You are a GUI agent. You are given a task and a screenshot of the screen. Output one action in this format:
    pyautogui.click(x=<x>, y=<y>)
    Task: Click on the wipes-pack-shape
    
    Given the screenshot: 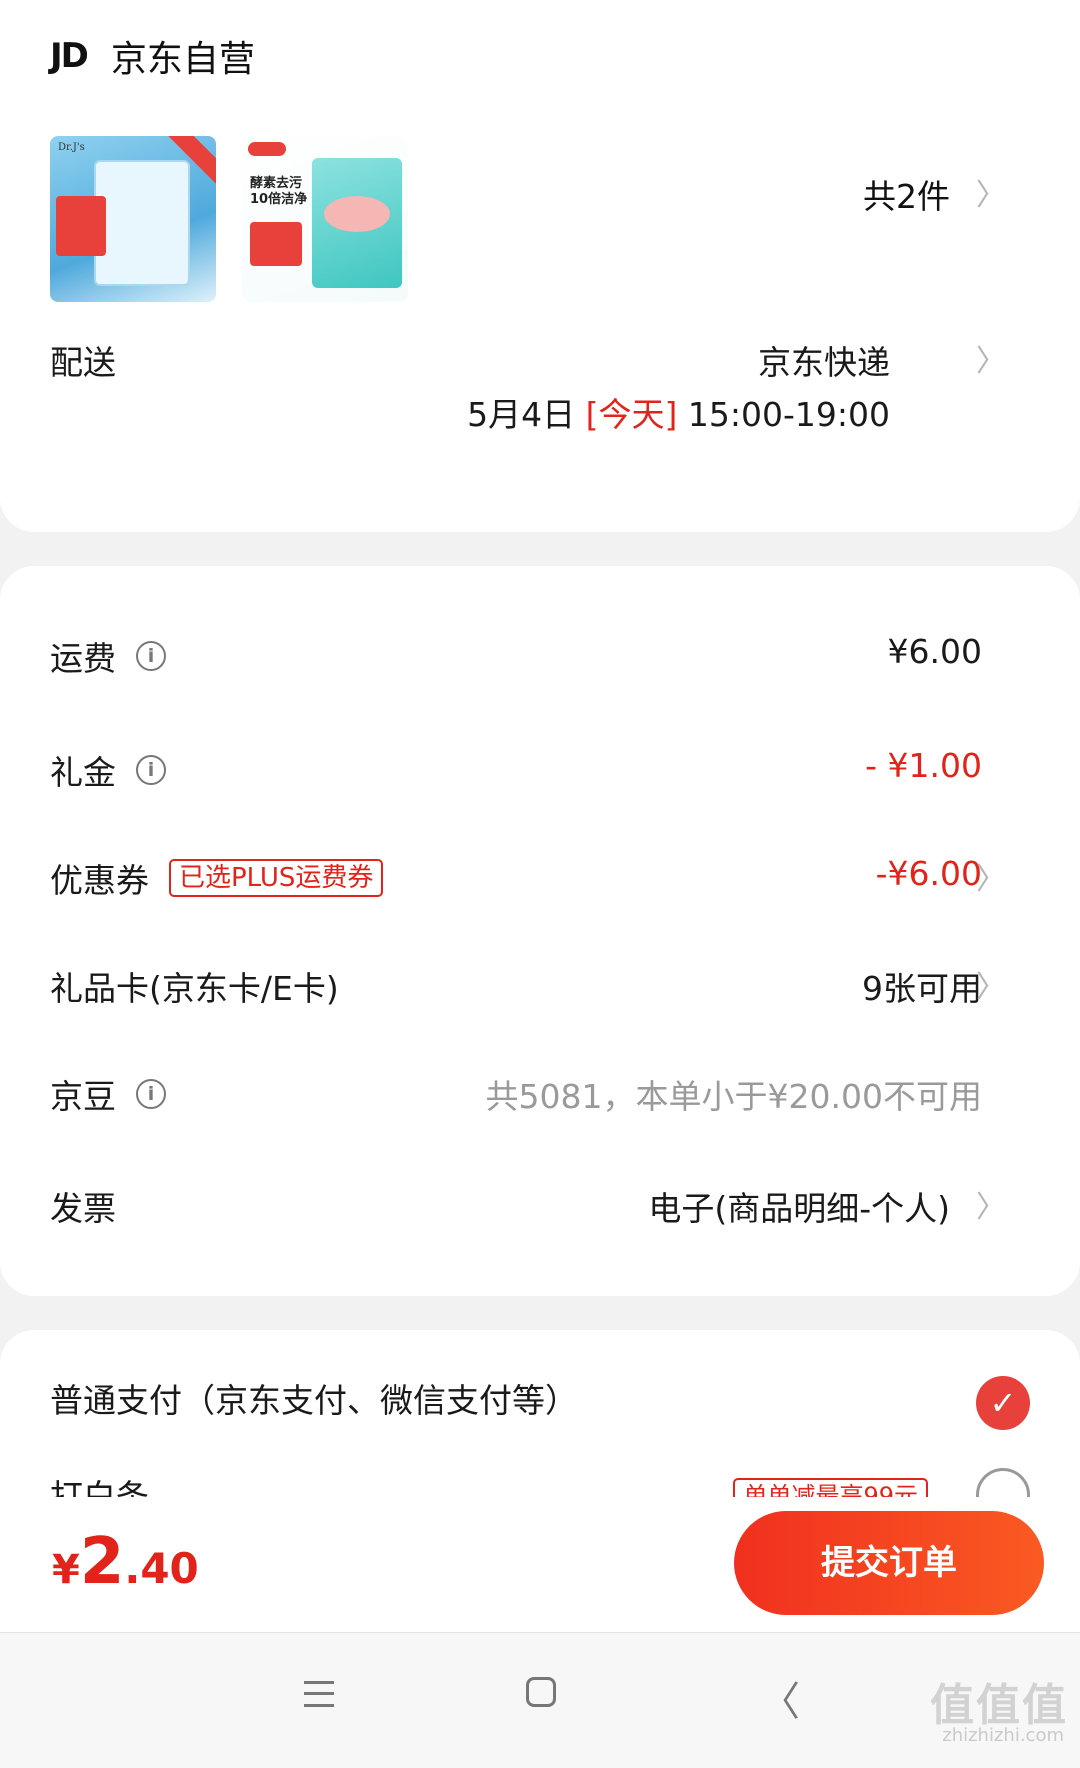 What is the action you would take?
    pyautogui.click(x=142, y=223)
    